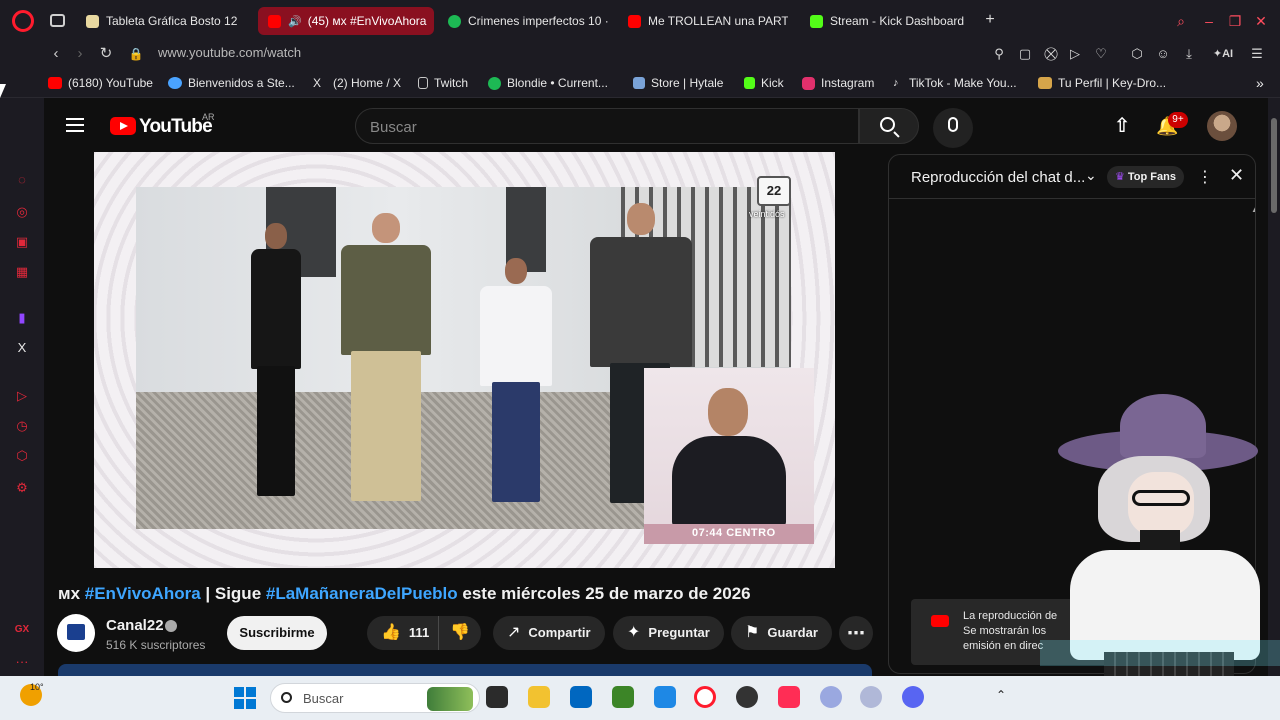  Describe the element at coordinates (386, 300) in the screenshot. I see `person-body` at that location.